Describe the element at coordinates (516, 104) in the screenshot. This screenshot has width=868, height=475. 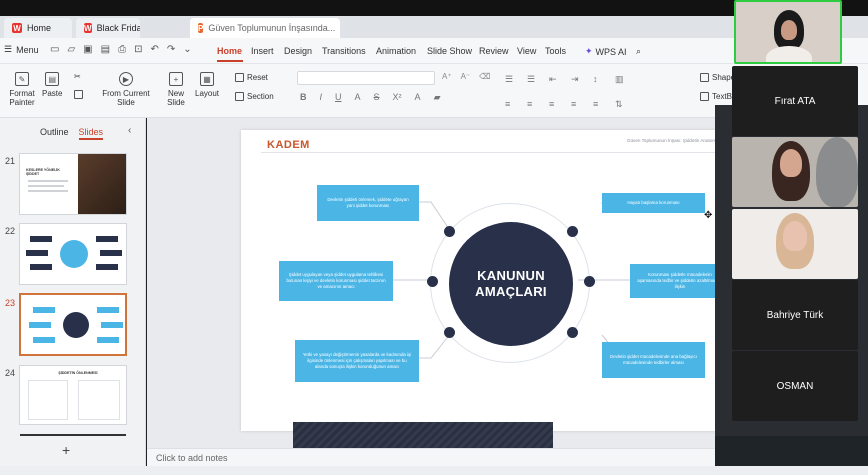
I see `align-left-icon: ≡` at that location.